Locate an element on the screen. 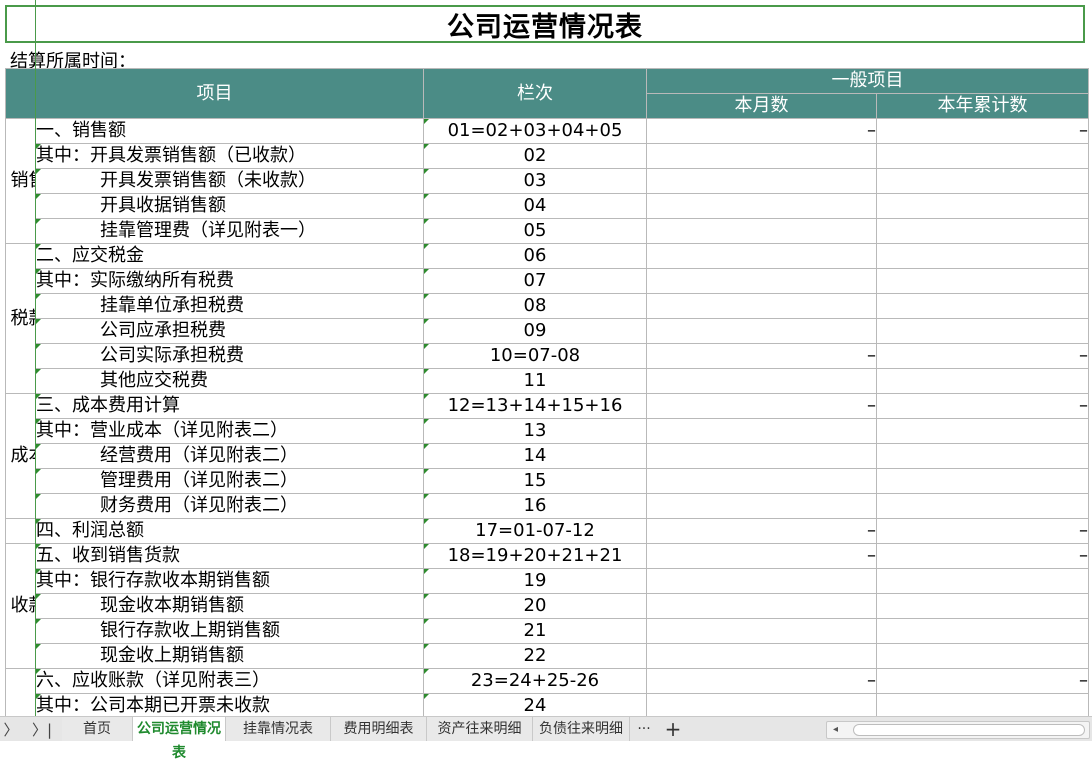  row-column-no: 07 is located at coordinates (535, 281).